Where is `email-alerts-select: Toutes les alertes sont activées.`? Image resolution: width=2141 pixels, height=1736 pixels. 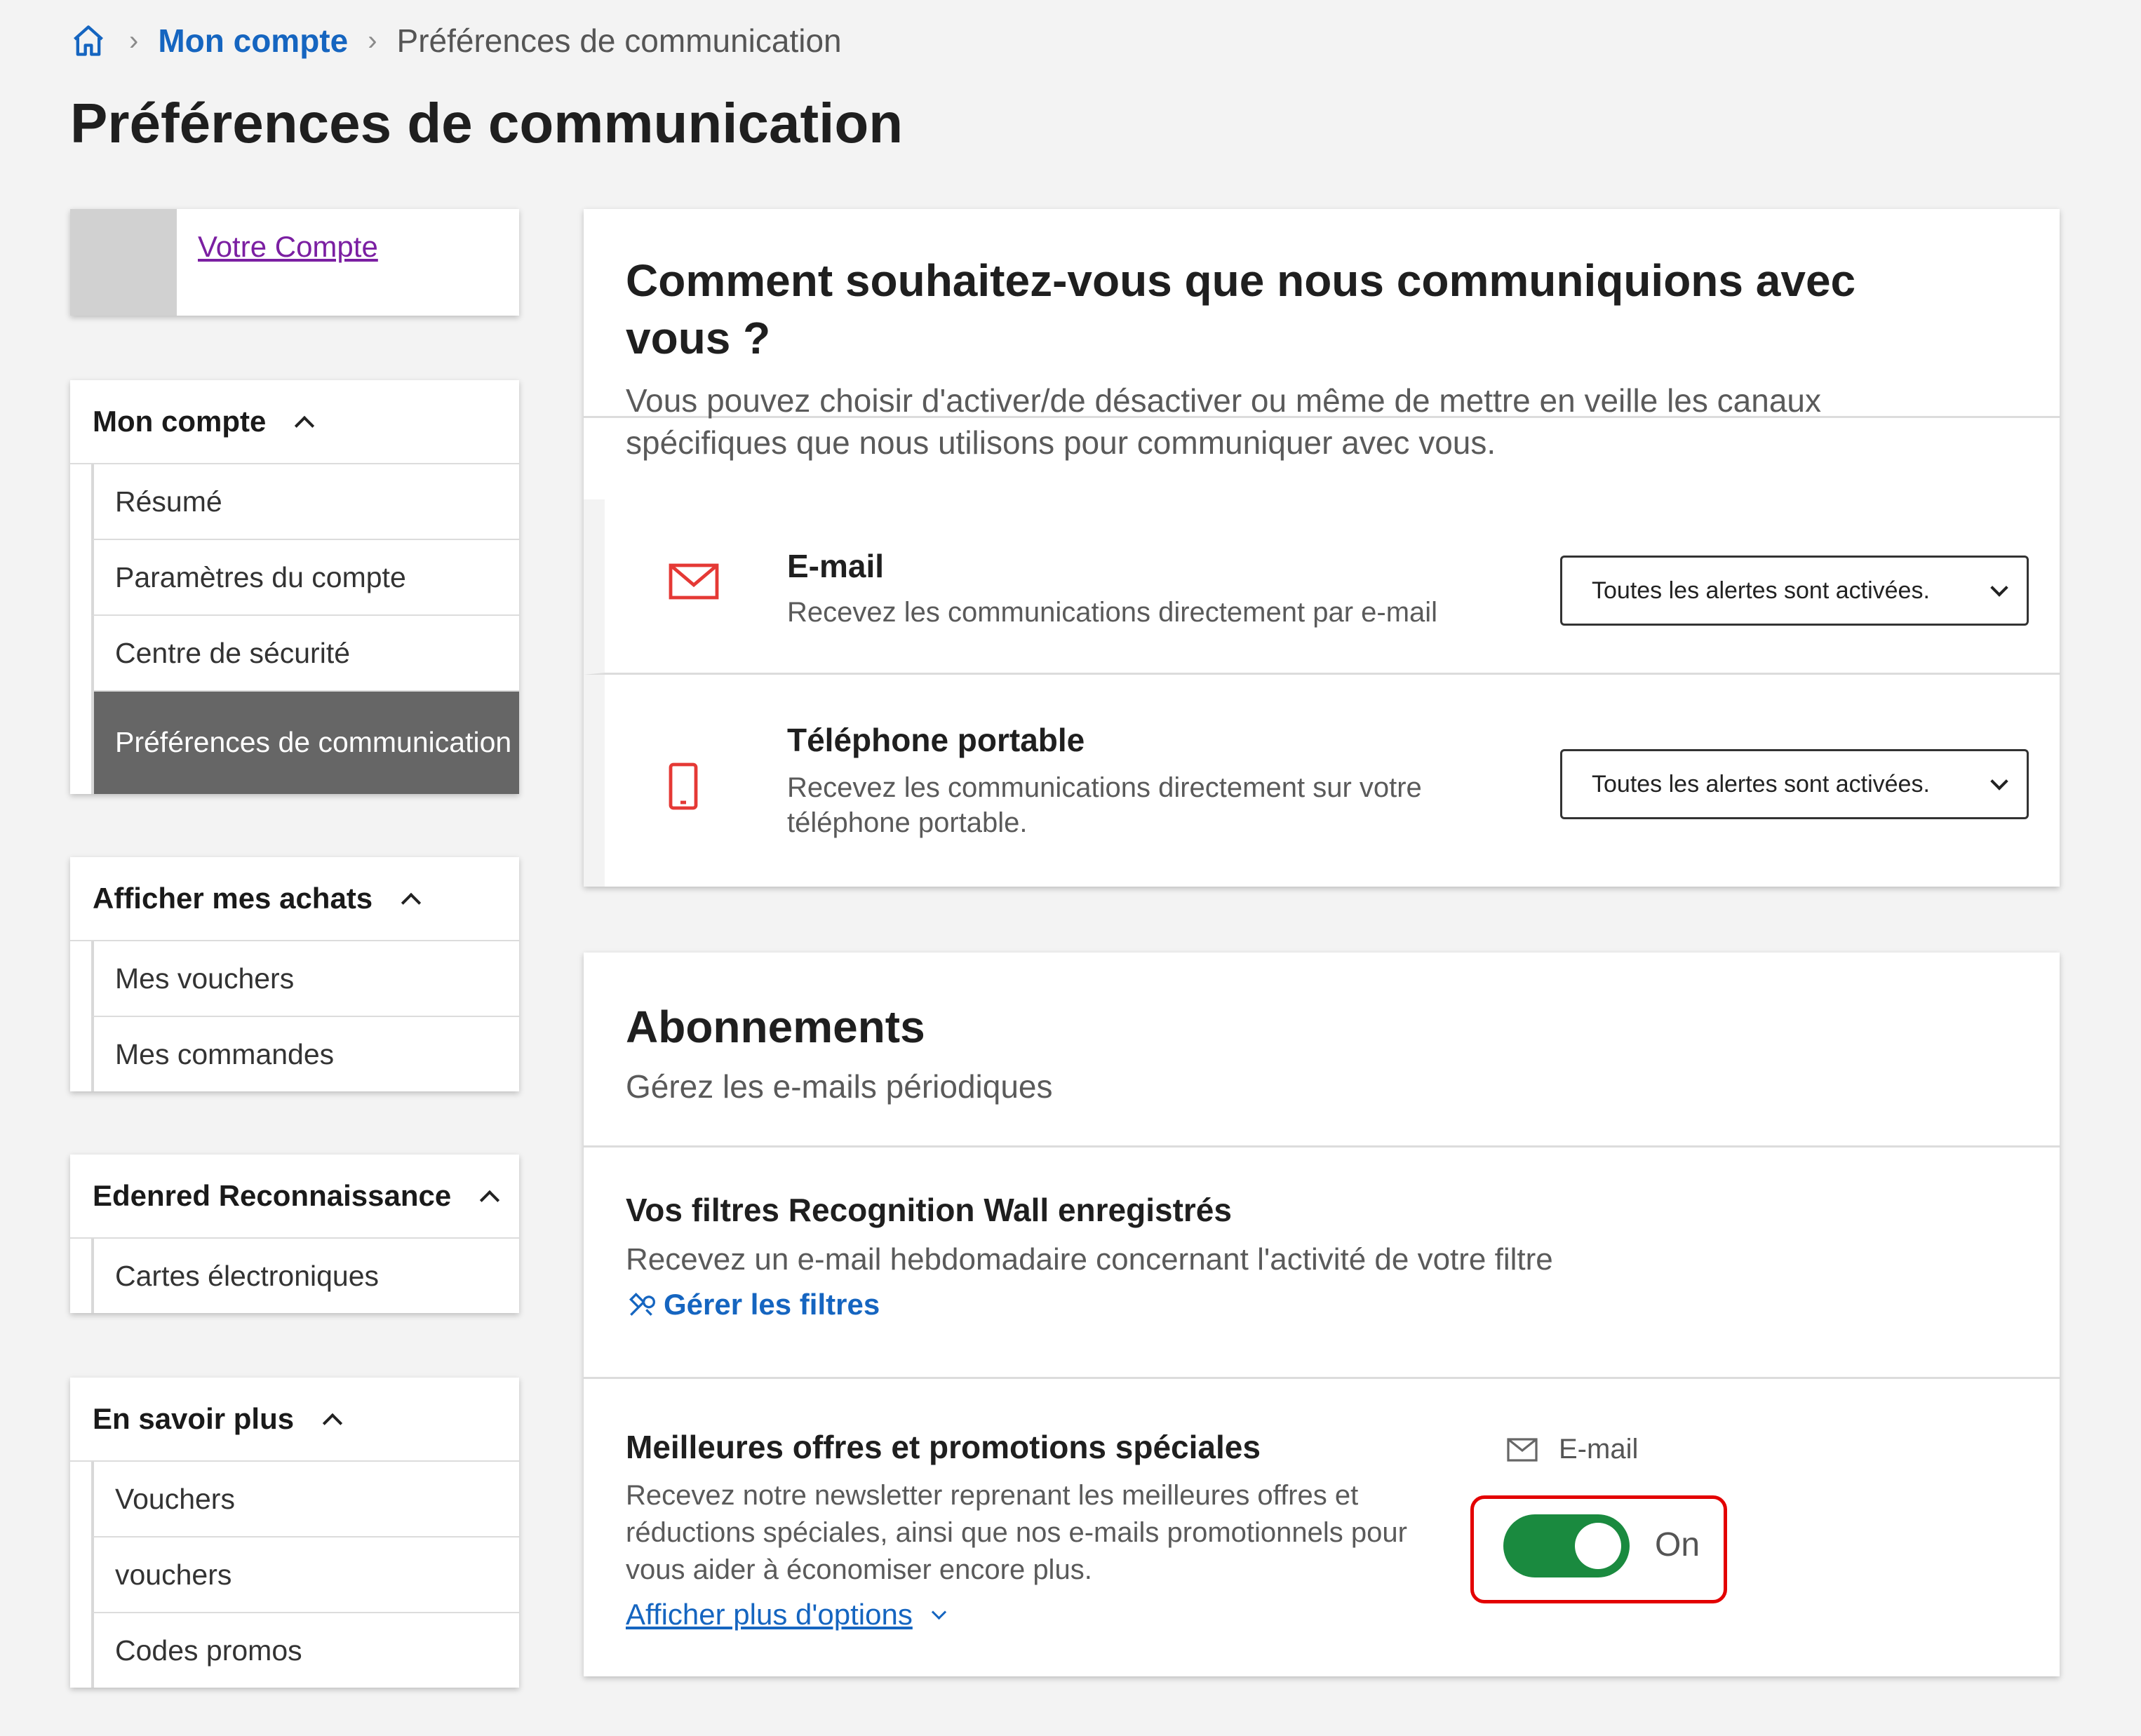
email-alerts-select: Toutes les alertes sont activées. is located at coordinates (1795, 591).